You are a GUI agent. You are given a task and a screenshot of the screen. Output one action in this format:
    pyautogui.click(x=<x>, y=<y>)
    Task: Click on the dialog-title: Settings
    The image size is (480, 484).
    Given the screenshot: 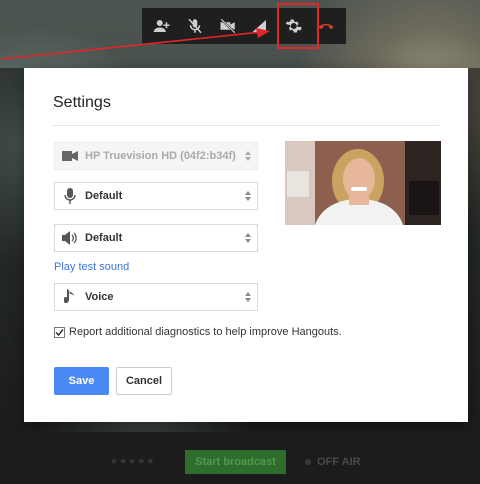 What is the action you would take?
    pyautogui.click(x=82, y=102)
    